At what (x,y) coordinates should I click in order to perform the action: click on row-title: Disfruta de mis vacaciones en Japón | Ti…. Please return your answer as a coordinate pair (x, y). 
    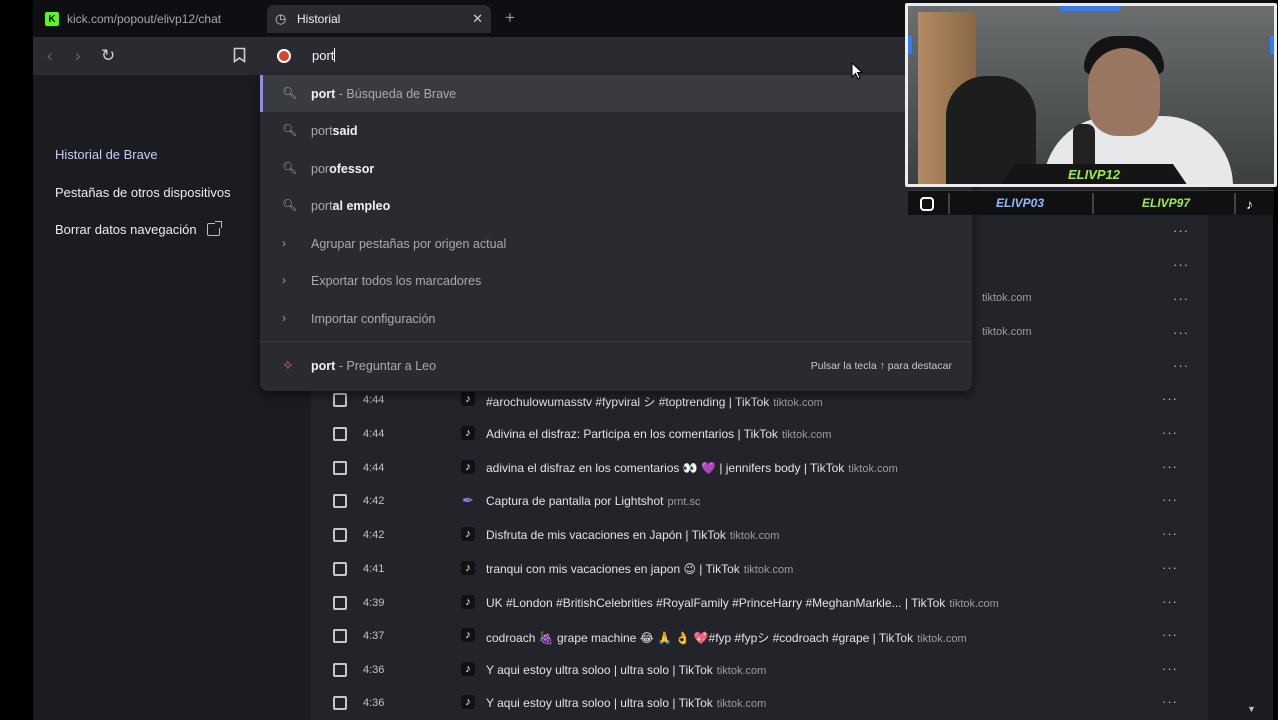
    Looking at the image, I should click on (632, 535).